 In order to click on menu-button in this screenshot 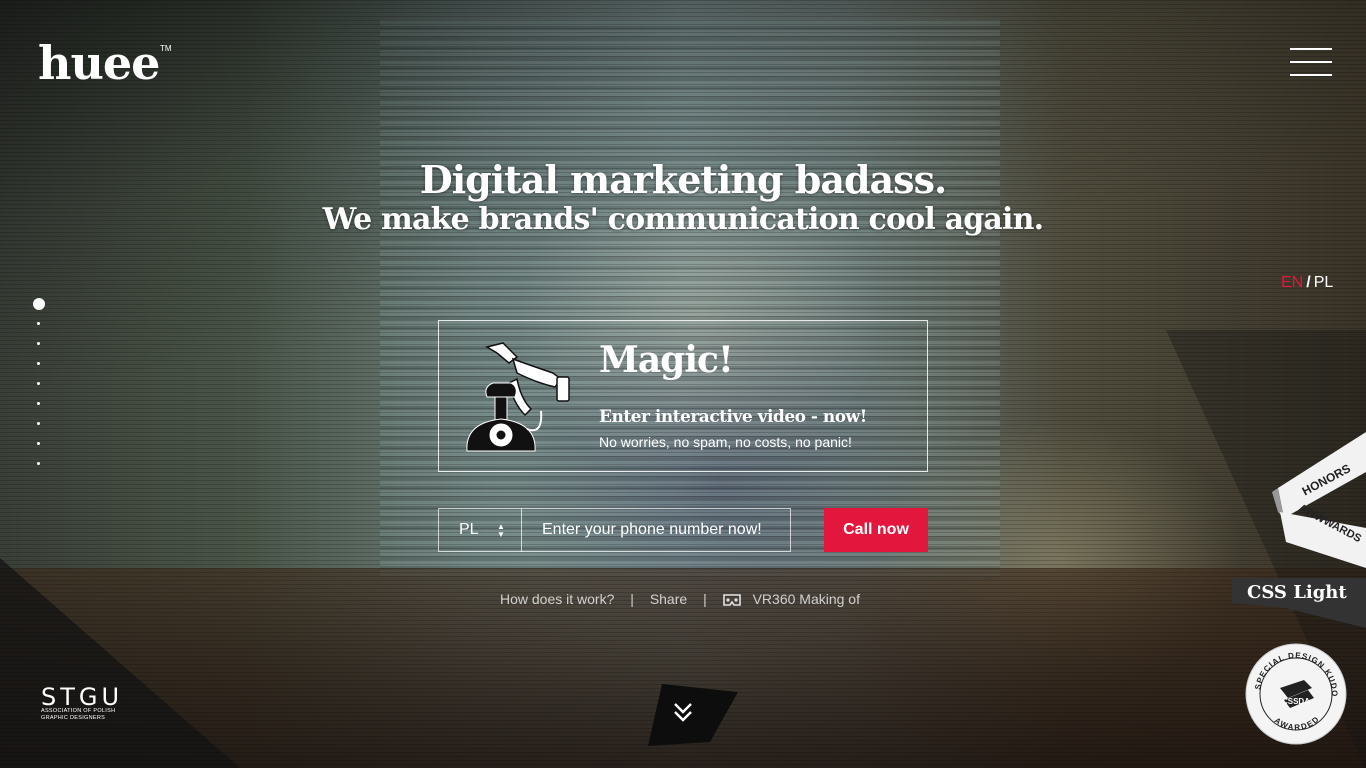, I will do `click(1311, 62)`.